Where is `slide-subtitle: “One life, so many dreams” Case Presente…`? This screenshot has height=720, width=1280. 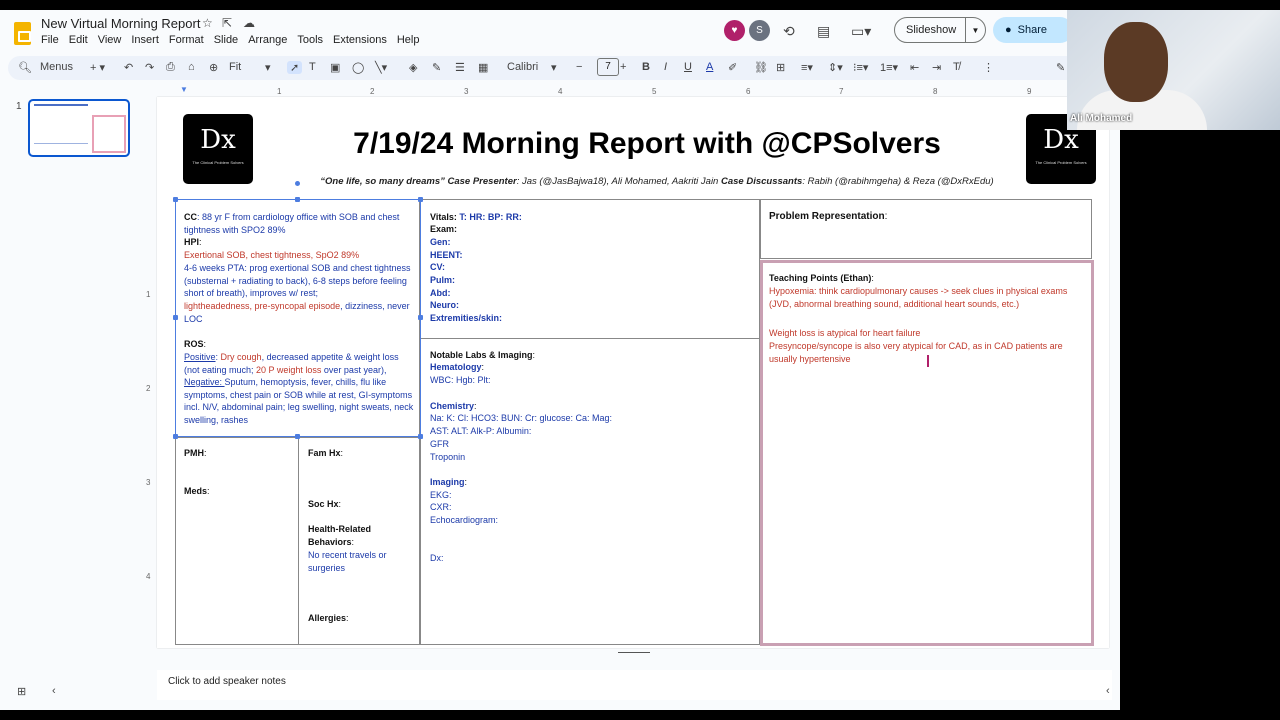
slide-subtitle: “One life, so many dreams” Case Presente… is located at coordinates (657, 181).